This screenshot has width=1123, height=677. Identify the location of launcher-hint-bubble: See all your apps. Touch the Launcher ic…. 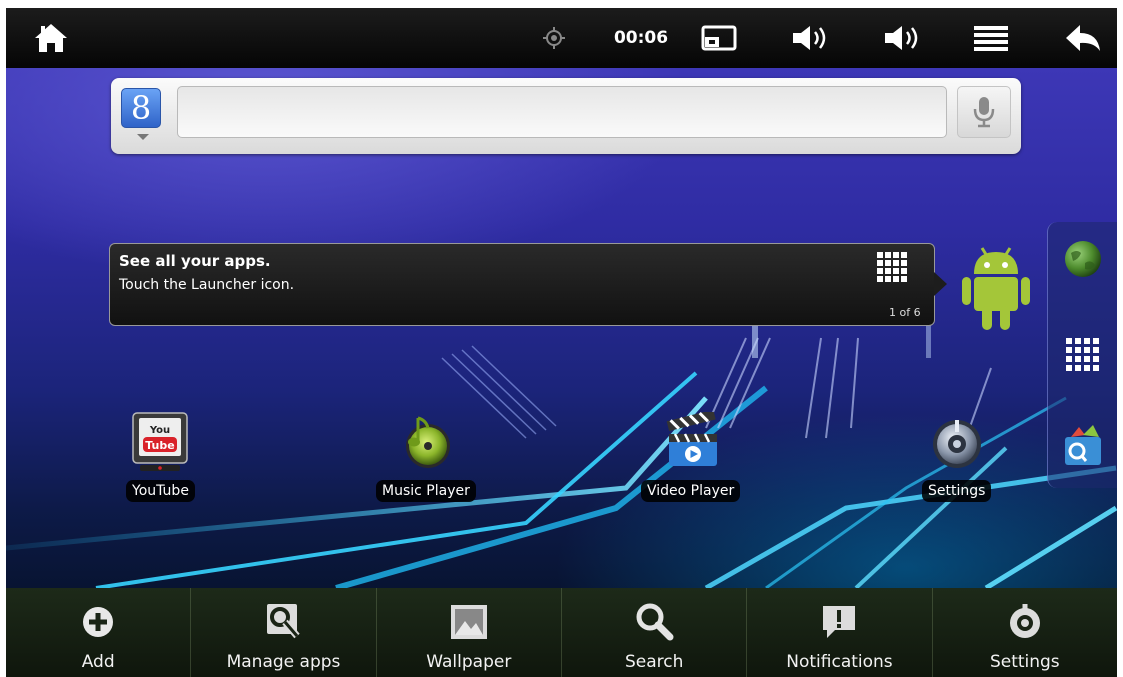
(528, 284).